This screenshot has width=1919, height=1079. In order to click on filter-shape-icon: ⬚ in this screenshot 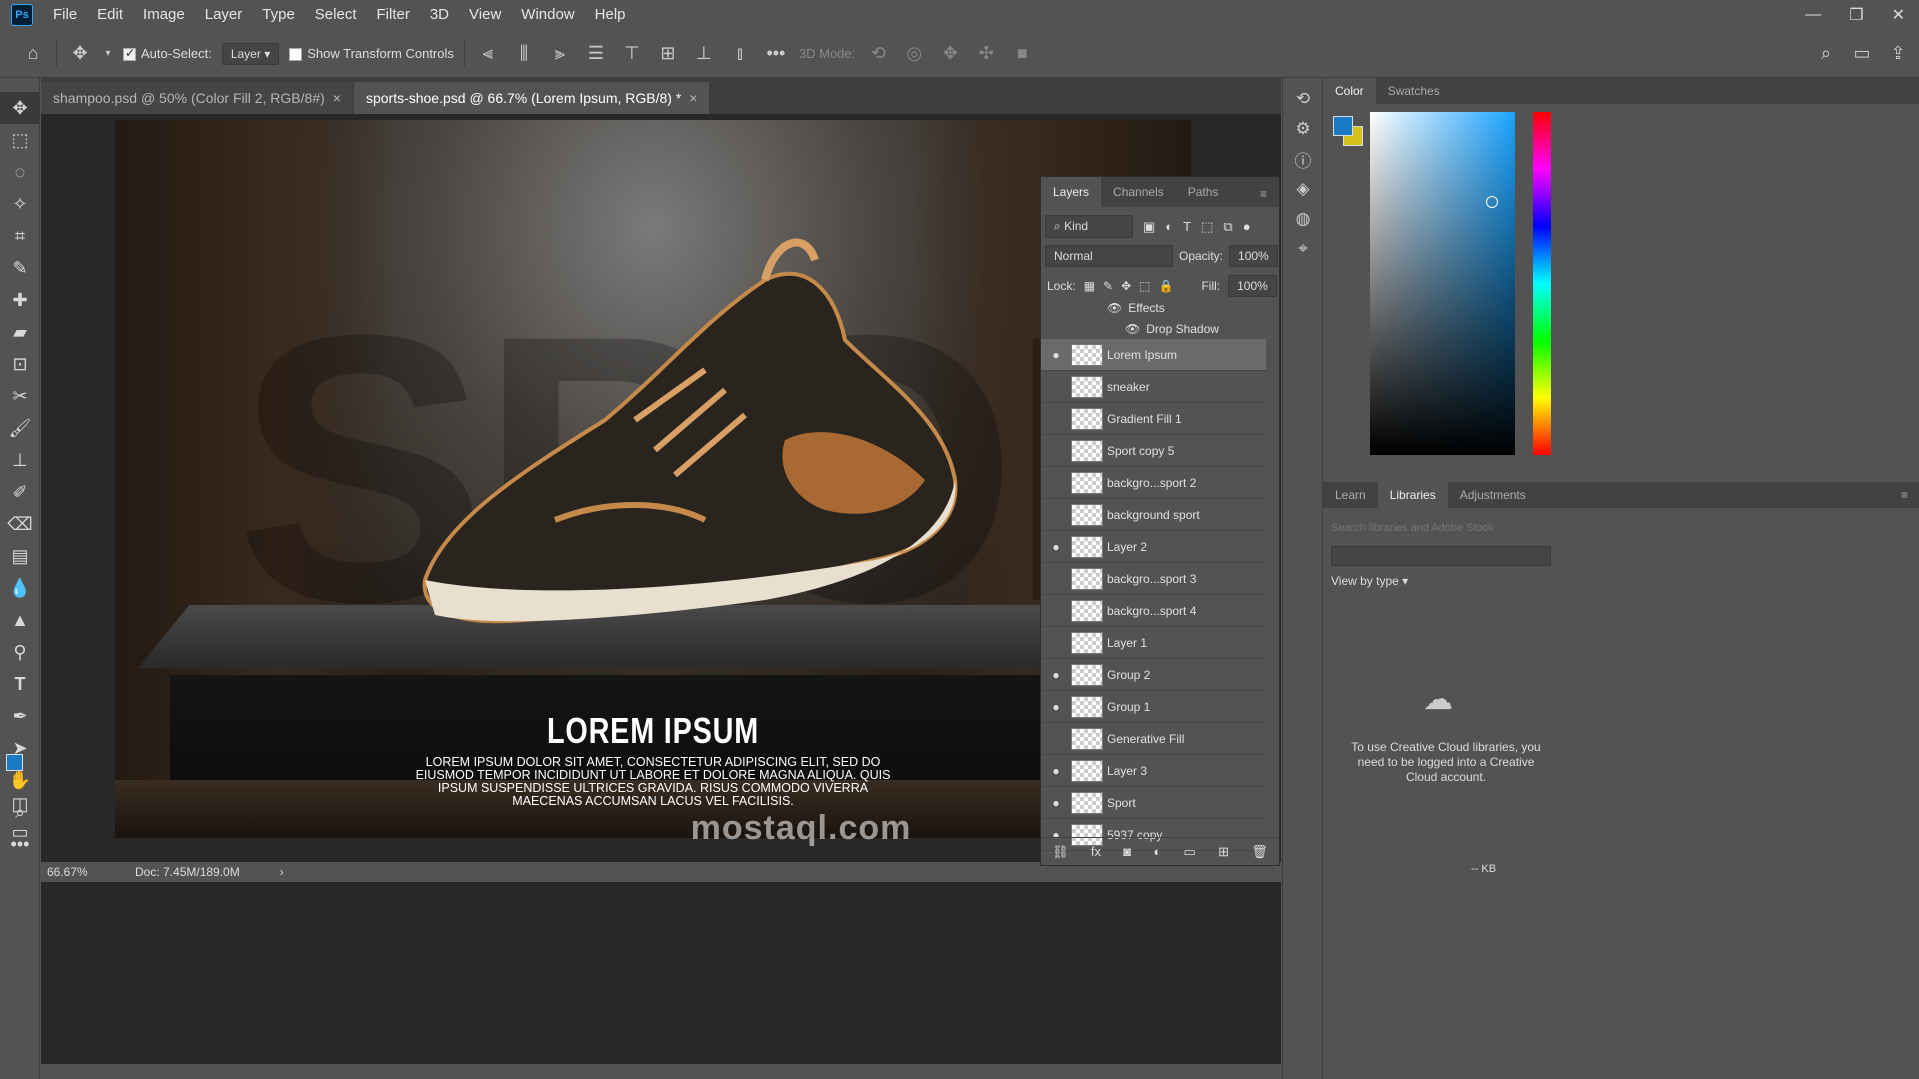, I will do `click(1207, 227)`.